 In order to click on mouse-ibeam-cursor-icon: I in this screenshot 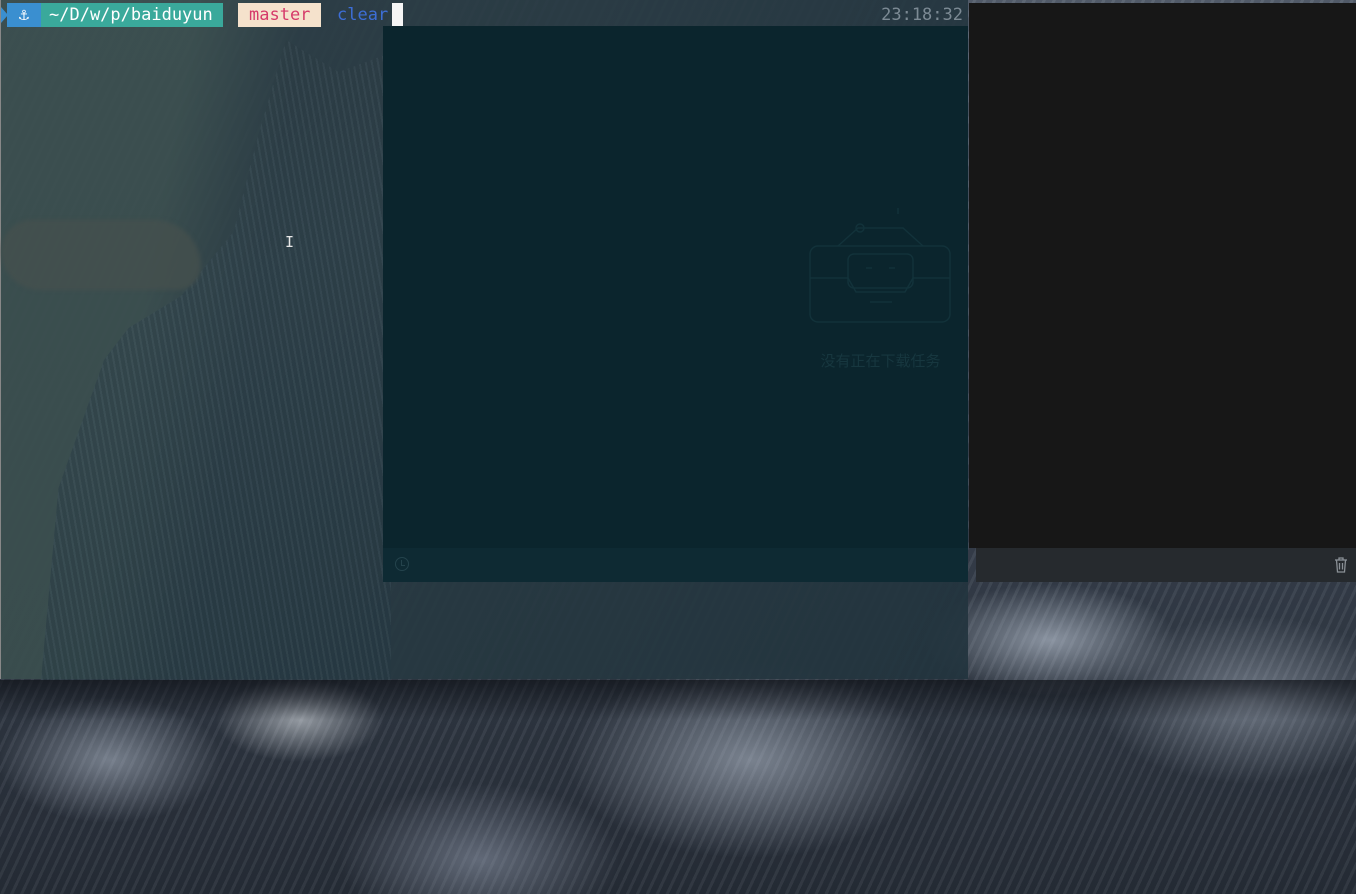, I will do `click(290, 242)`.